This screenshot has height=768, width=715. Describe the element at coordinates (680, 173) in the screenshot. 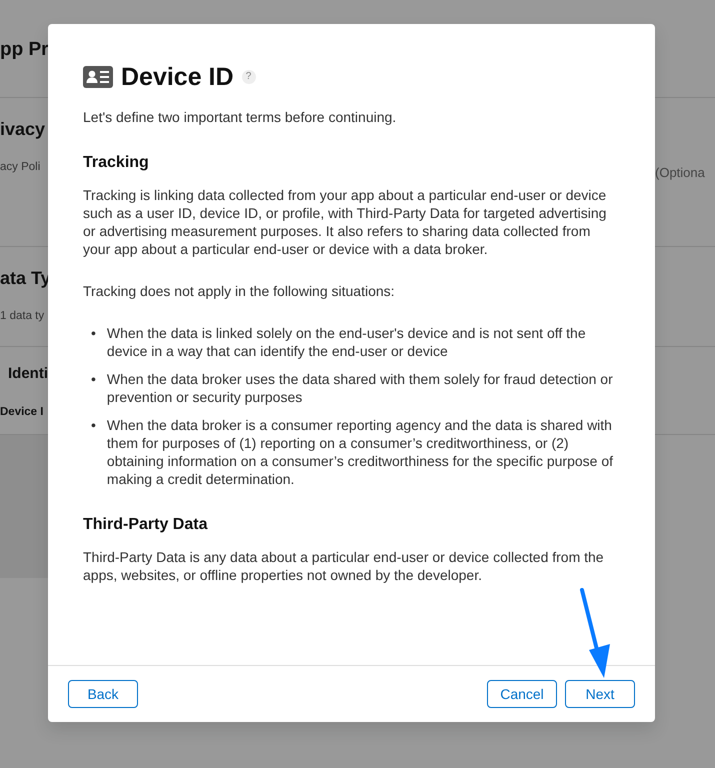

I see `text-fragment: (Optiona` at that location.